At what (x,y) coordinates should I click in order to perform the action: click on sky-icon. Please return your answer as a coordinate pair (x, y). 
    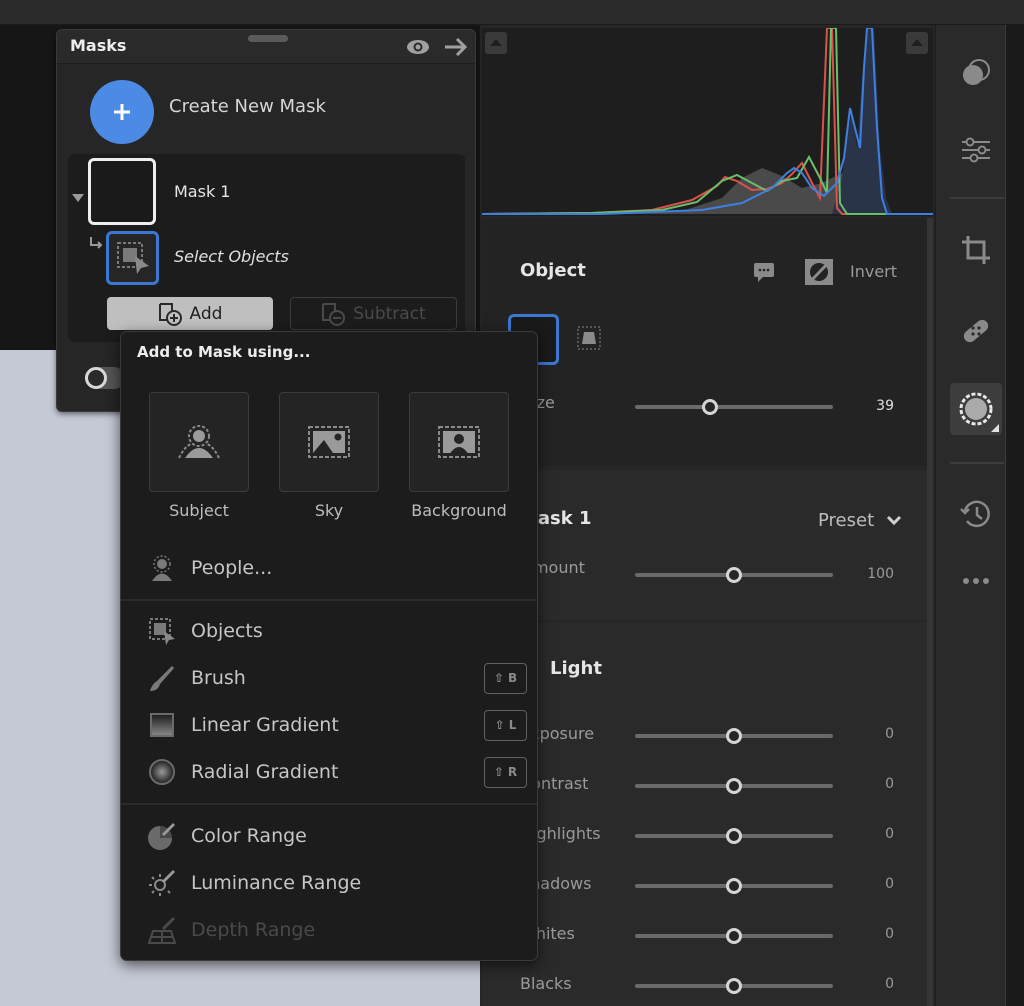
    Looking at the image, I should click on (329, 442).